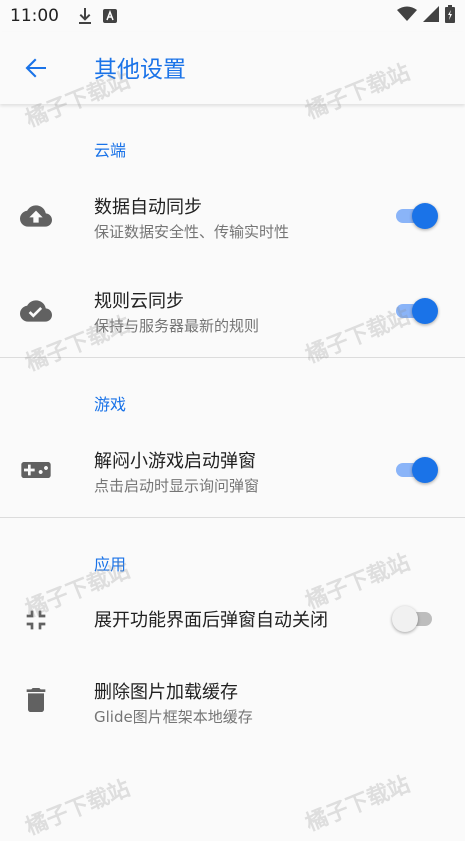  I want to click on wifi-icon, so click(407, 16).